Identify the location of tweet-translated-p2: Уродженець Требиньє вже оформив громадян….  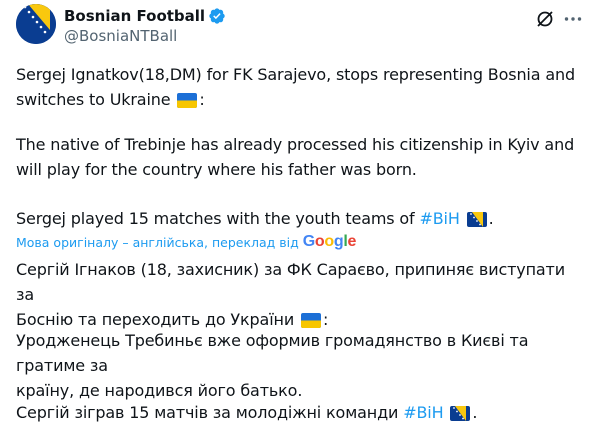
(272, 365).